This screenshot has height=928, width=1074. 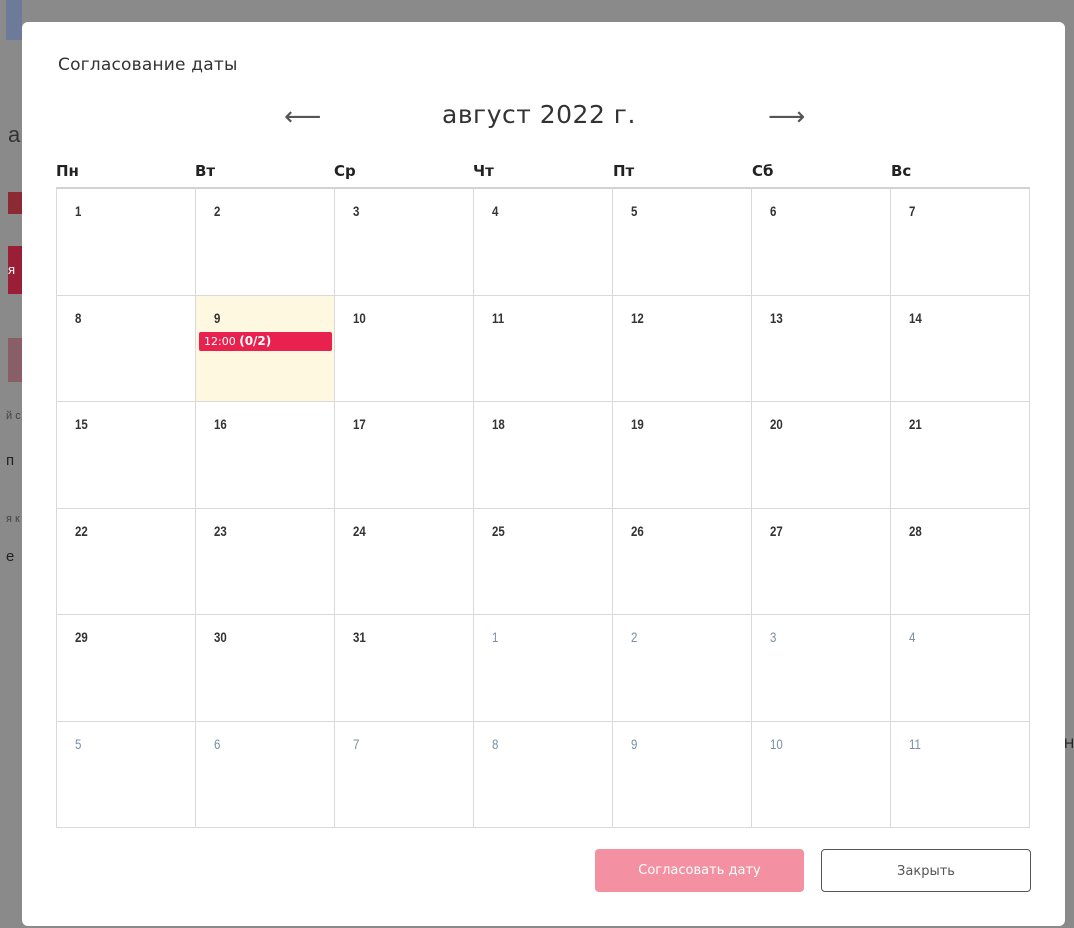 I want to click on close-button: Закрыть, so click(x=926, y=870).